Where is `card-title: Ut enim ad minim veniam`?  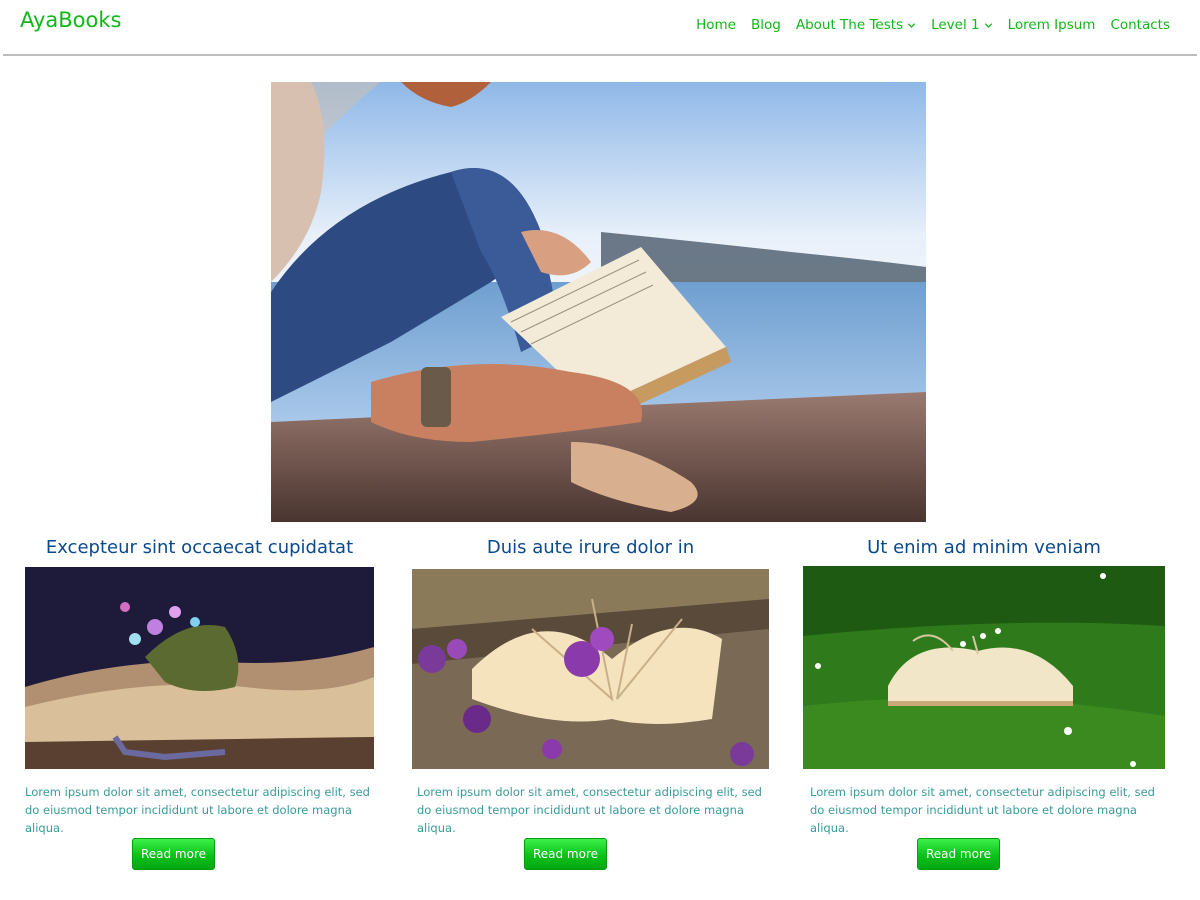 card-title: Ut enim ad minim veniam is located at coordinates (984, 551).